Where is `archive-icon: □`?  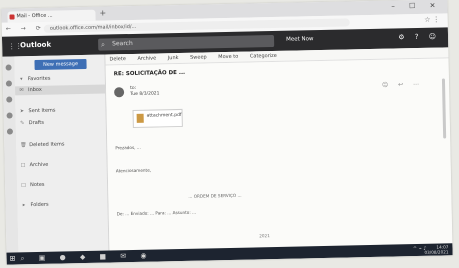 archive-icon: □ is located at coordinates (23, 165).